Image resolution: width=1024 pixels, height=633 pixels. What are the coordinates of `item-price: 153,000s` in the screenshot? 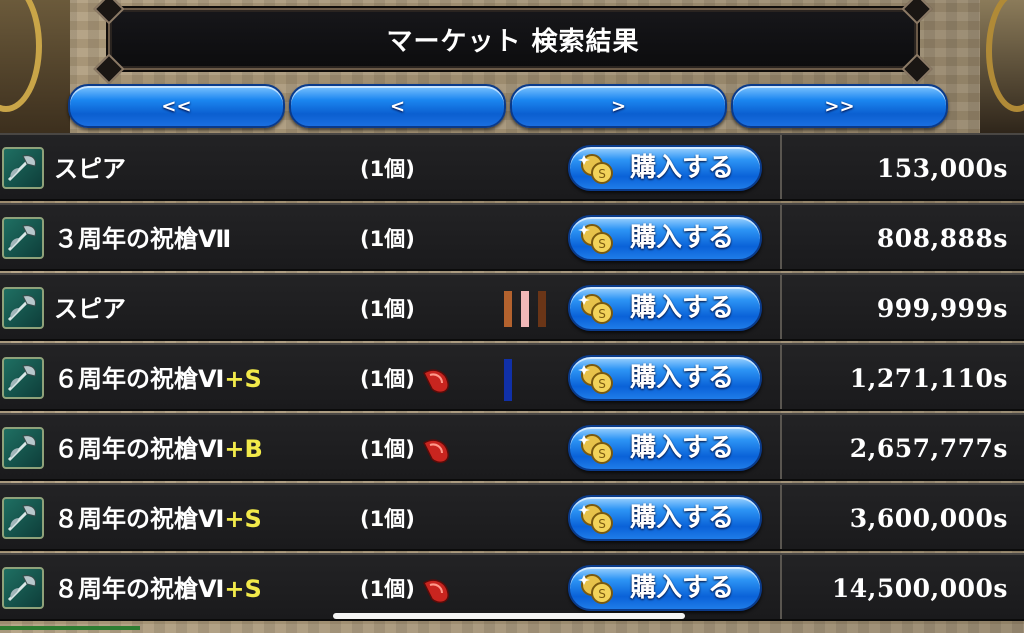 It's located at (942, 168).